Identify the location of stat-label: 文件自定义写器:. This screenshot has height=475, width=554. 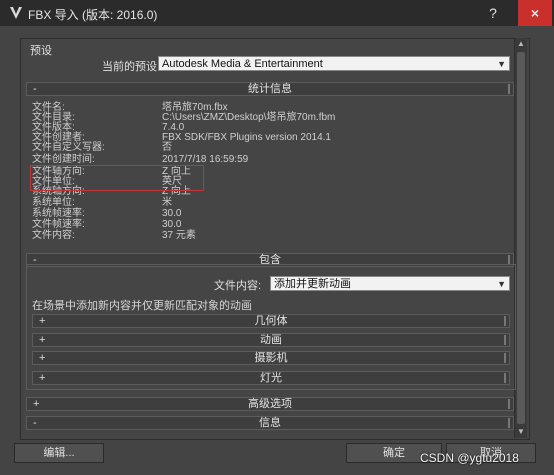
(68, 147).